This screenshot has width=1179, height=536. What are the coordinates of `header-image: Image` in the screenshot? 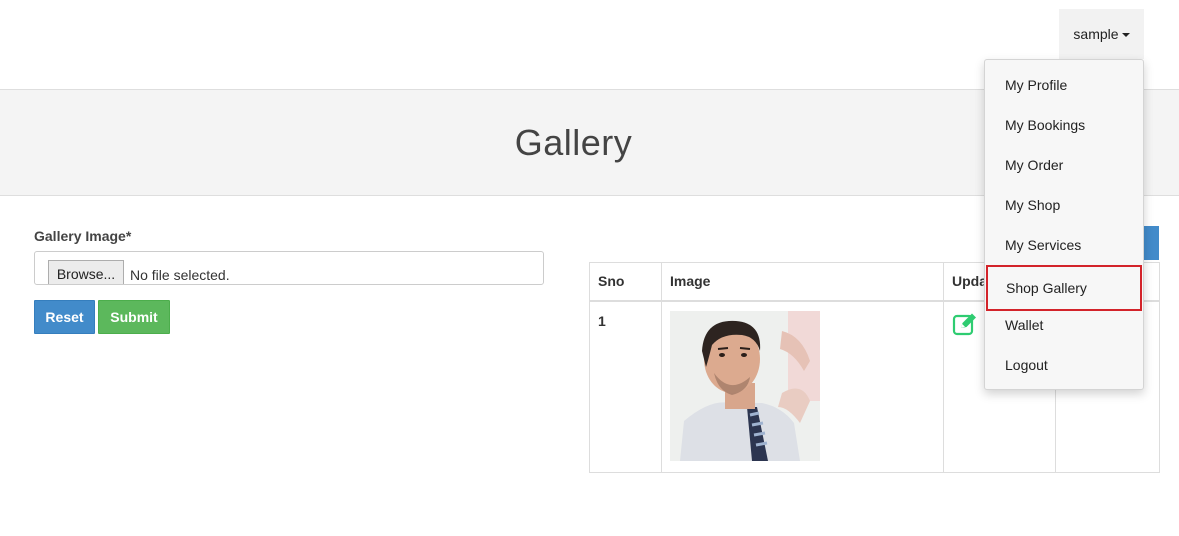 It's located at (802, 282).